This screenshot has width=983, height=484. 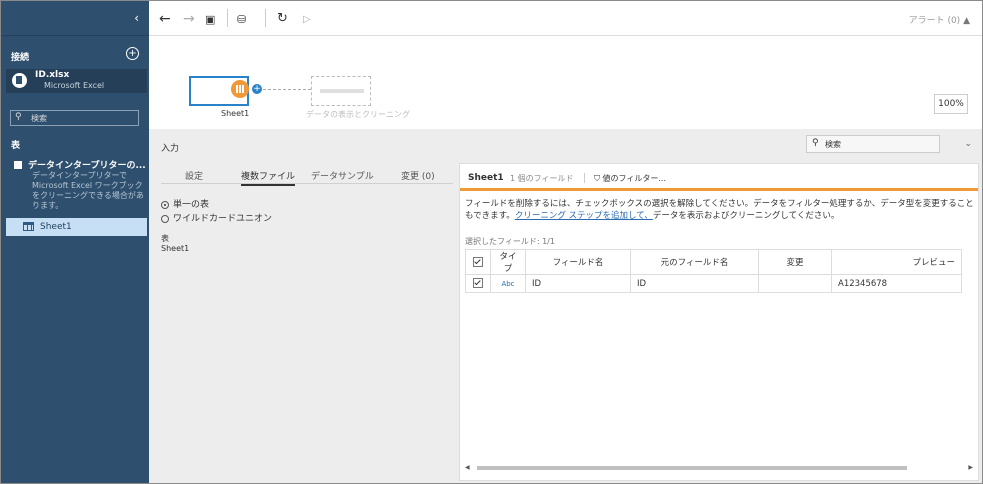 I want to click on col-changes: 変更, so click(x=795, y=262).